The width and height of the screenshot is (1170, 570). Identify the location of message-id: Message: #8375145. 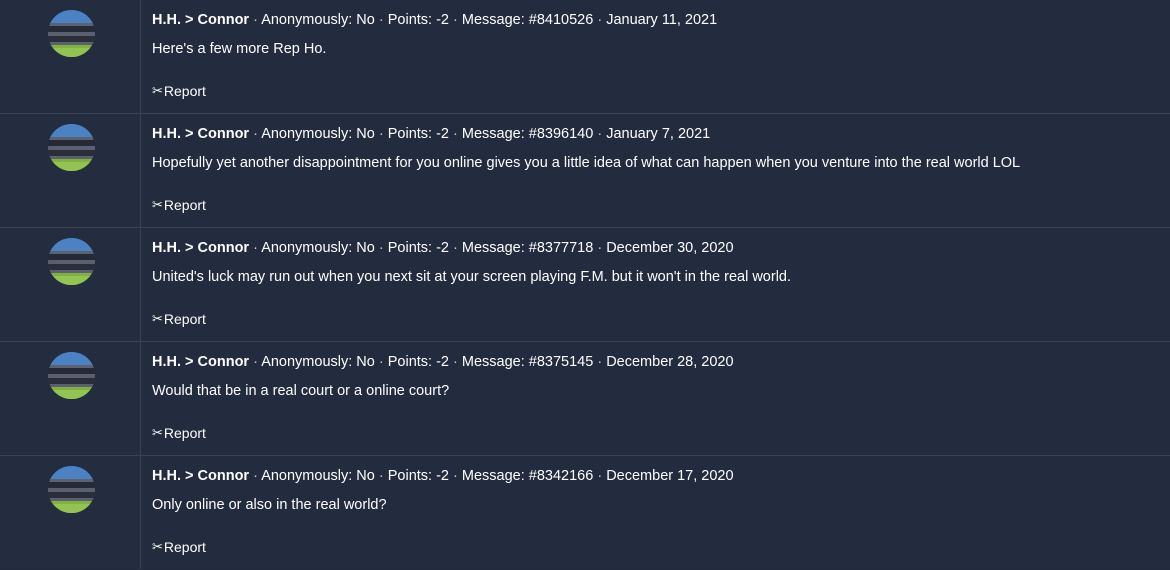
(527, 362).